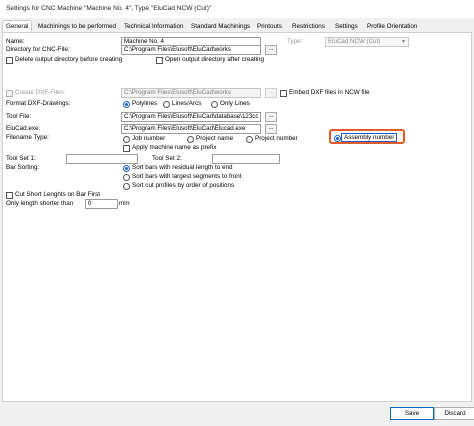 Image resolution: width=474 pixels, height=426 pixels. Describe the element at coordinates (191, 50) in the screenshot. I see `directory-input: C:\Program Files\Elusoft\EluCad\works` at that location.